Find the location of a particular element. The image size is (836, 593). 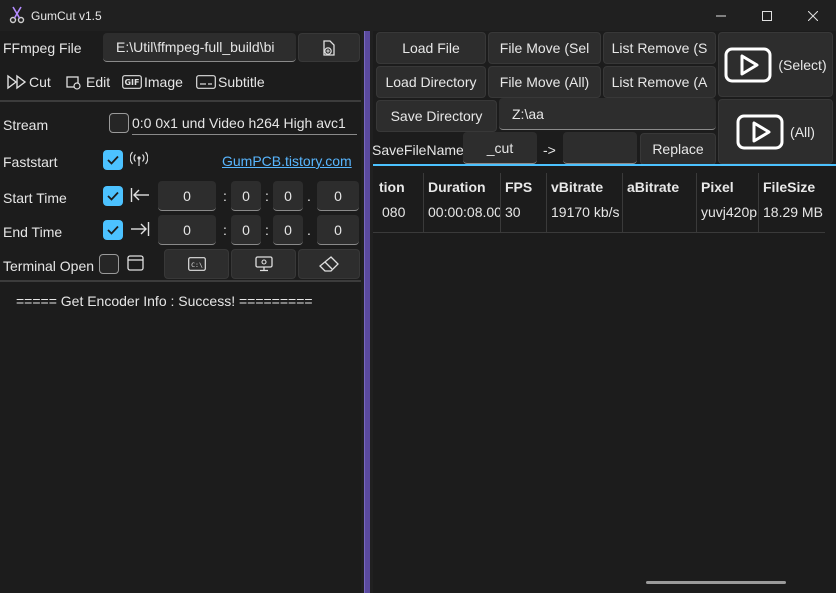

end-time-checkbox is located at coordinates (113, 230).